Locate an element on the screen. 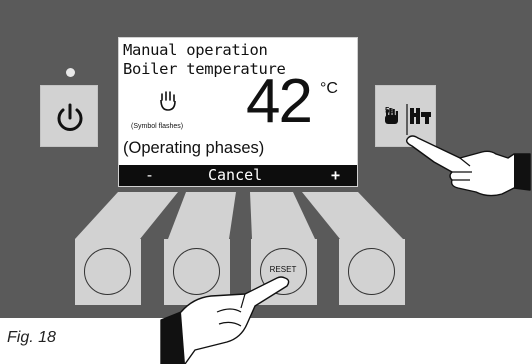 Image resolution: width=532 pixels, height=364 pixels. temperature-unit: °C is located at coordinates (329, 88).